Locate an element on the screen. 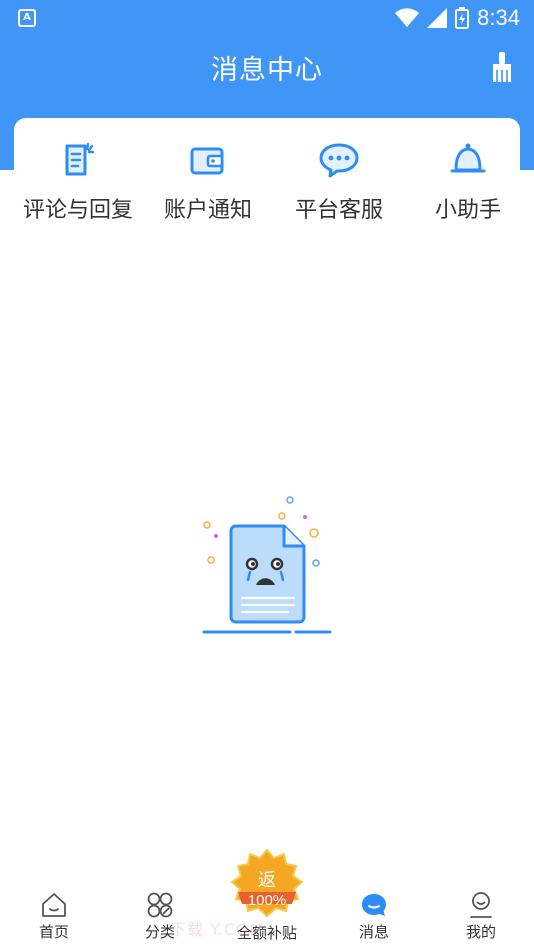 The image size is (534, 950). message-icon is located at coordinates (374, 905).